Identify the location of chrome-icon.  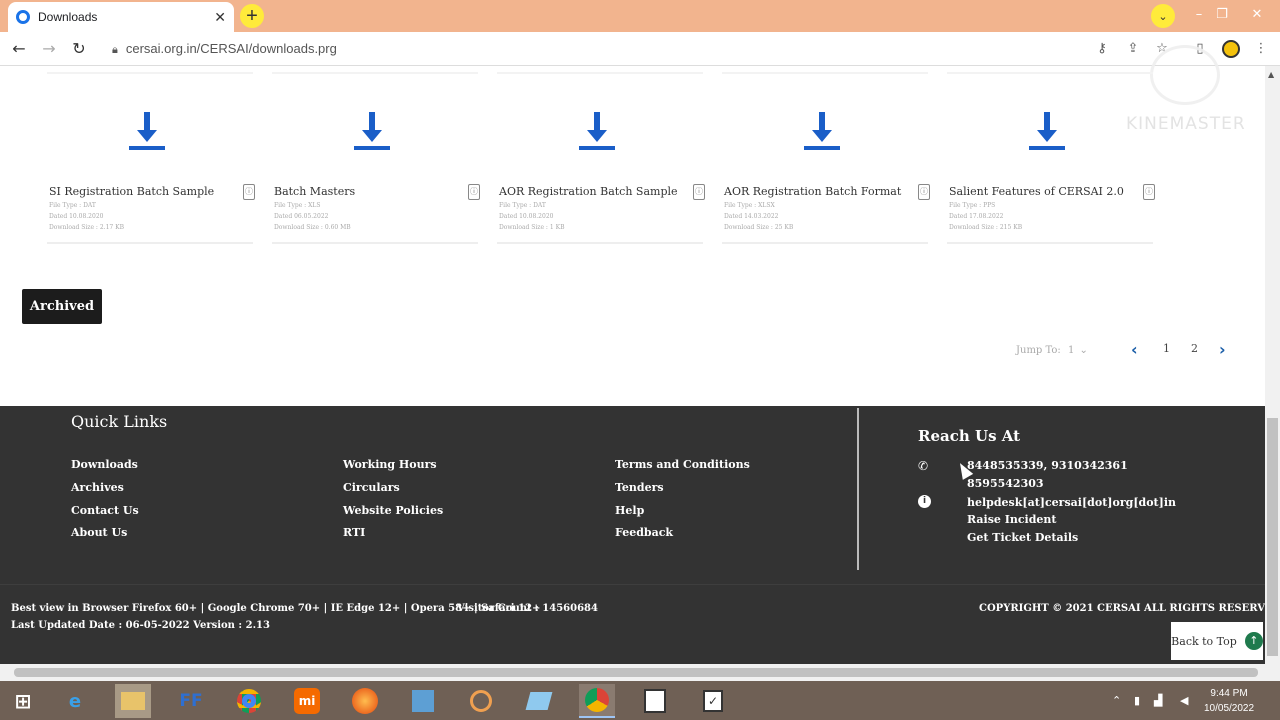
(249, 701).